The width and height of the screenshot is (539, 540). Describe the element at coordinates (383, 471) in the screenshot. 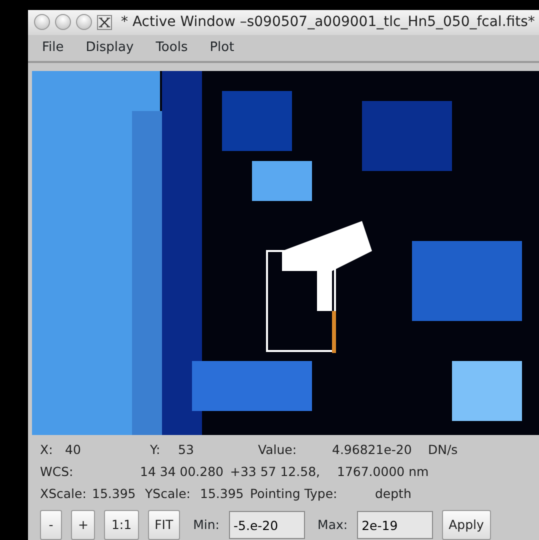

I see `info-value: 1767.0000 nm` at that location.